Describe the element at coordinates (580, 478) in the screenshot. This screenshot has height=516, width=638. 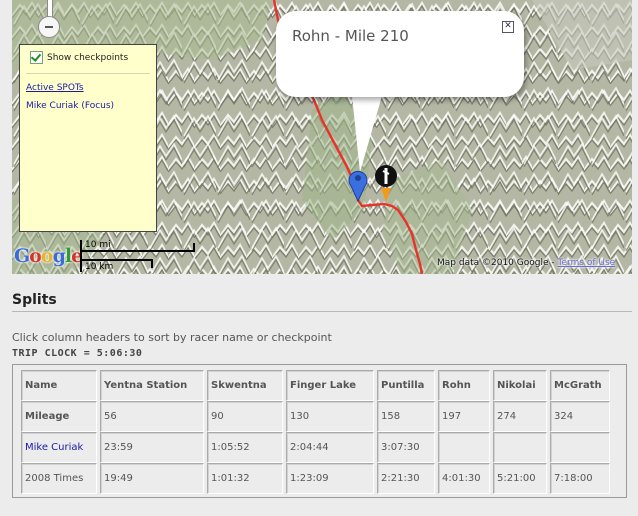
I see `table-cell: 7:18:00` at that location.